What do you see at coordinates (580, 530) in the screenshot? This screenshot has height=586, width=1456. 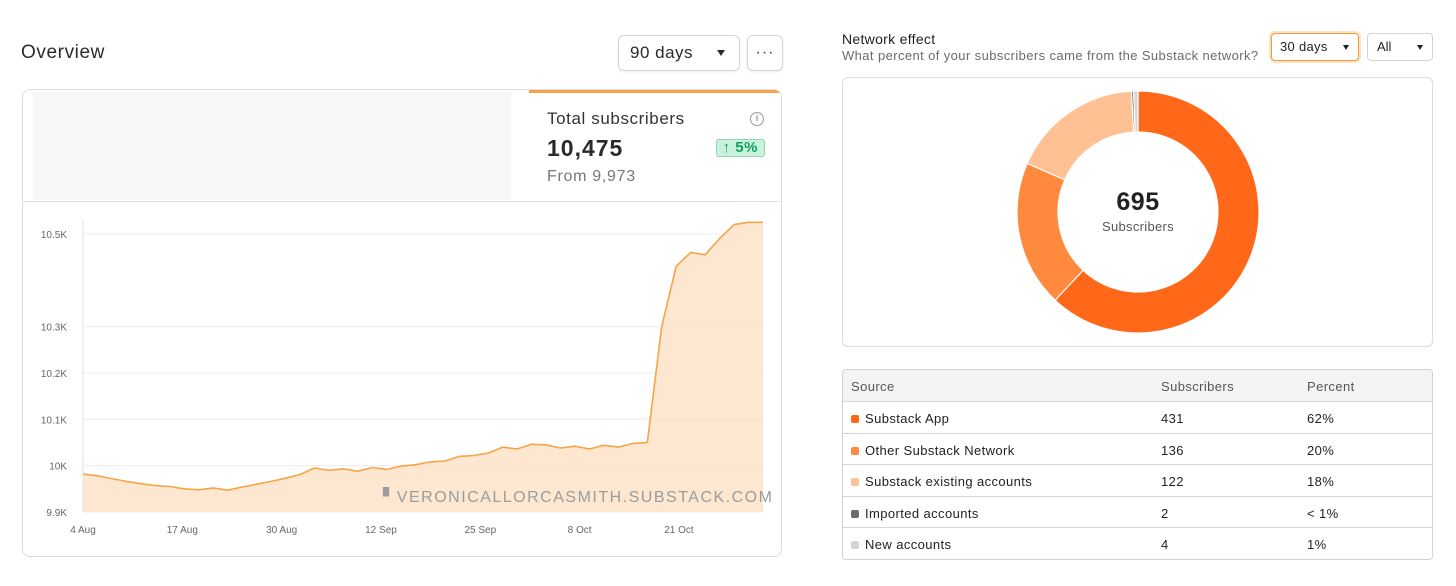 I see `x-tick-label: 8 Oct` at bounding box center [580, 530].